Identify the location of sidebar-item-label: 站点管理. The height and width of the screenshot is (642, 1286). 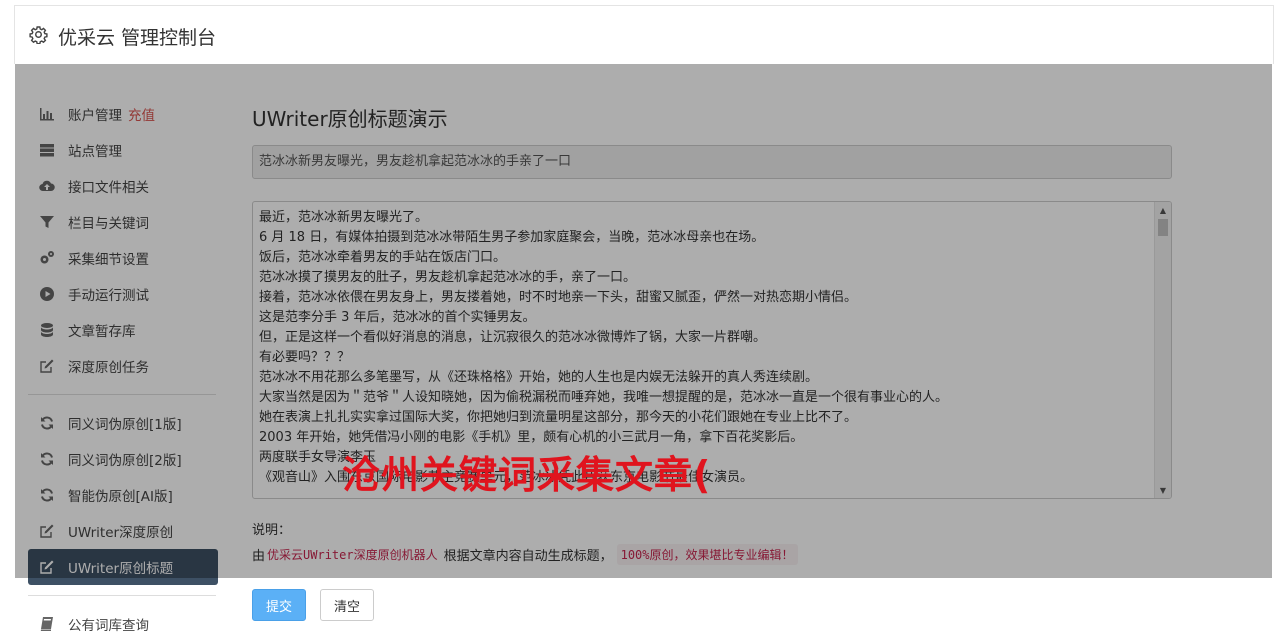
(95, 152).